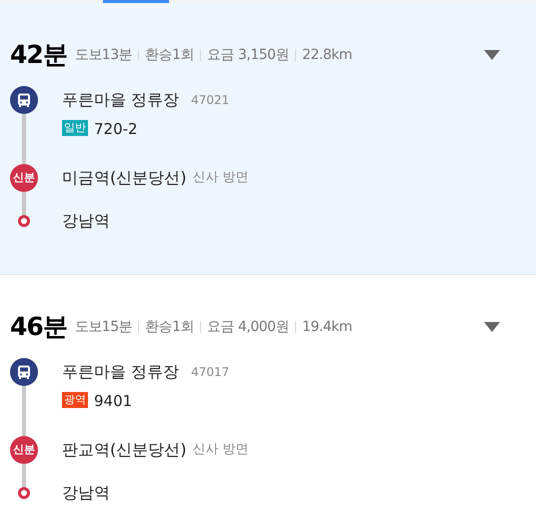 This screenshot has height=527, width=536. I want to click on route-detail: 도보15분, so click(103, 327).